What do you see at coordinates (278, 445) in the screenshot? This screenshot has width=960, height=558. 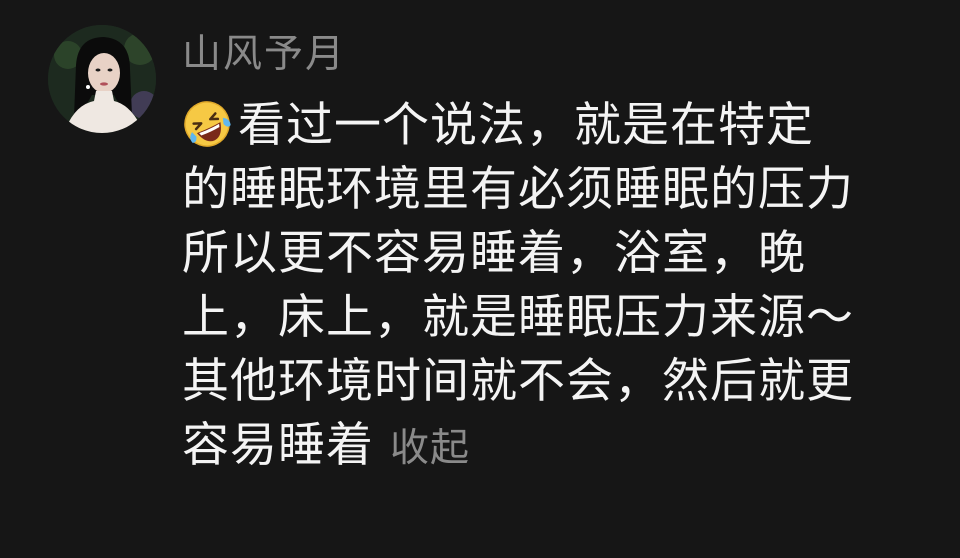 I see `comment-line-text: 容易睡着` at bounding box center [278, 445].